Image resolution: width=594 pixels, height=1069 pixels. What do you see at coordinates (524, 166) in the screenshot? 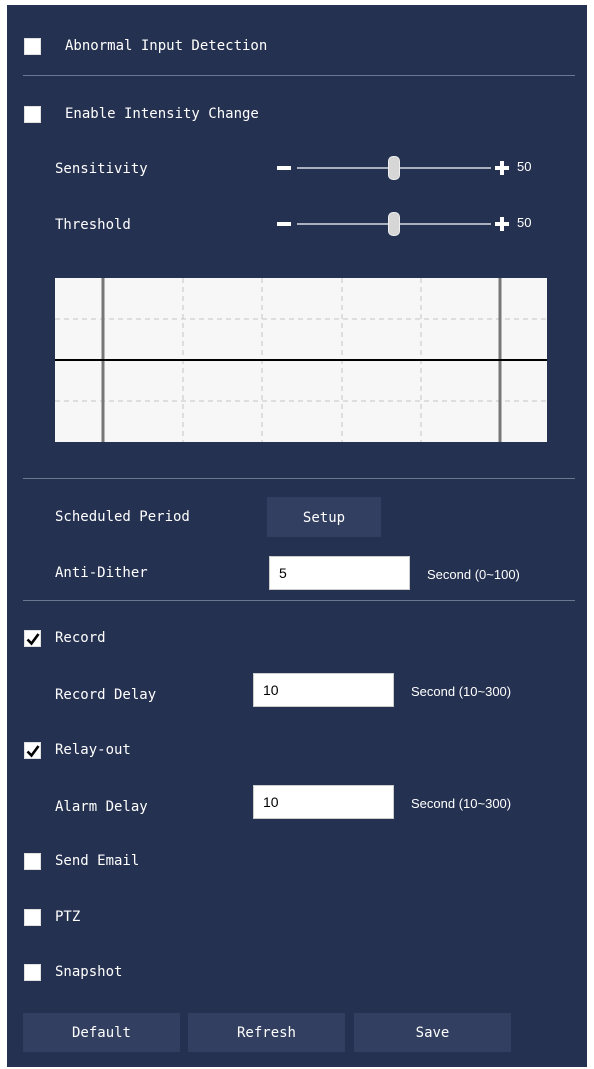
I see `sensitivity-value: 50` at bounding box center [524, 166].